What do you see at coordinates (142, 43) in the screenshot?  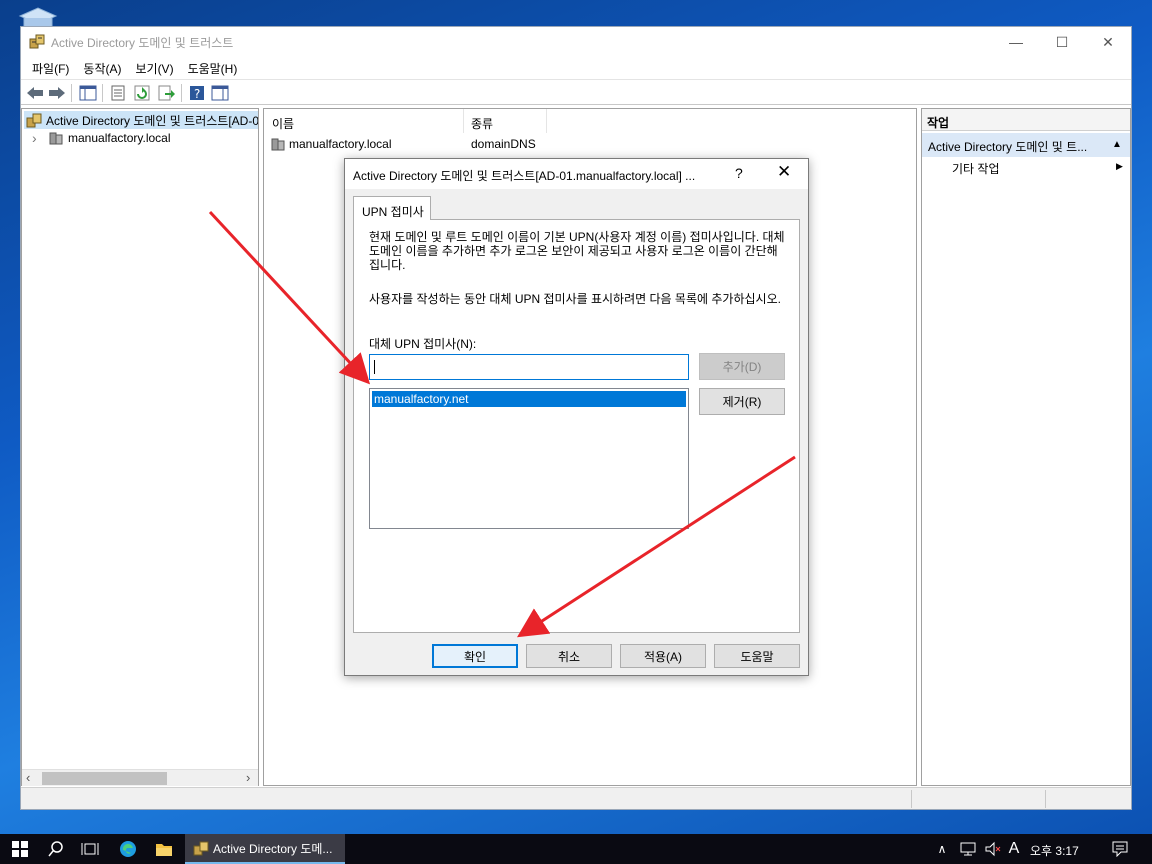 I see `window-title: Active Directory 도메인 및 트러스트` at bounding box center [142, 43].